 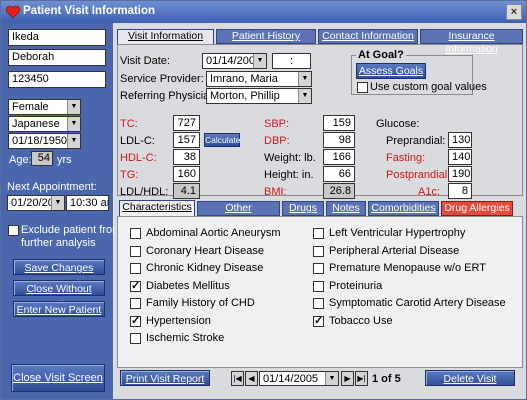 I want to click on visit-nav-date-value: 01/14/2005, so click(x=291, y=379).